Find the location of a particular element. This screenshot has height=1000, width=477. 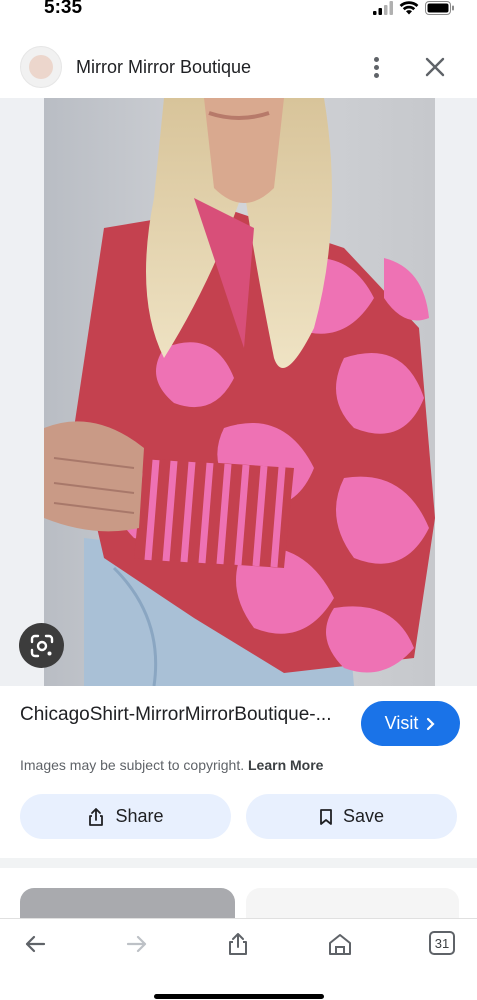

forward-button is located at coordinates (137, 944).